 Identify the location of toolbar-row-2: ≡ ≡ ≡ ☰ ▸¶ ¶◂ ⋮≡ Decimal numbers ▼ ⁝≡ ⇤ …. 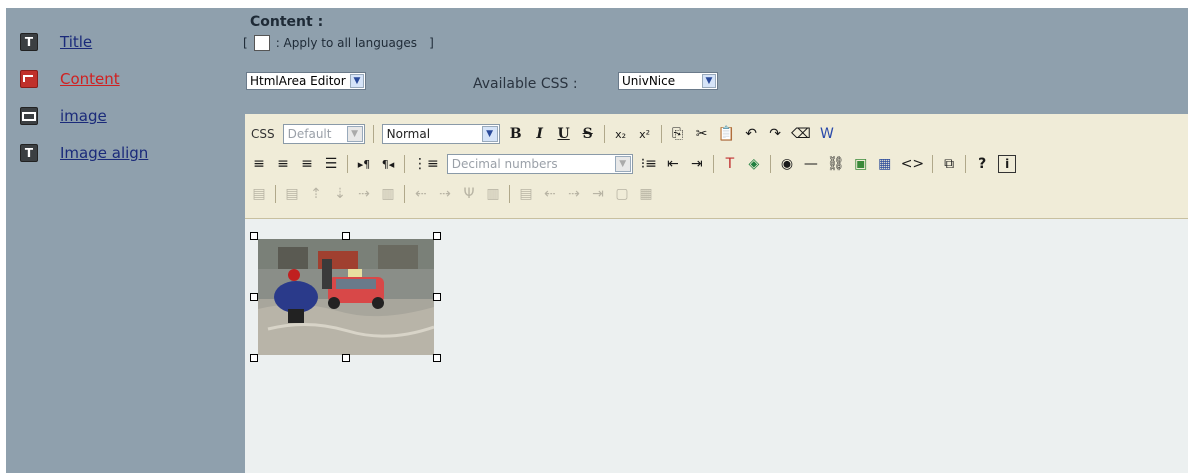
(634, 164).